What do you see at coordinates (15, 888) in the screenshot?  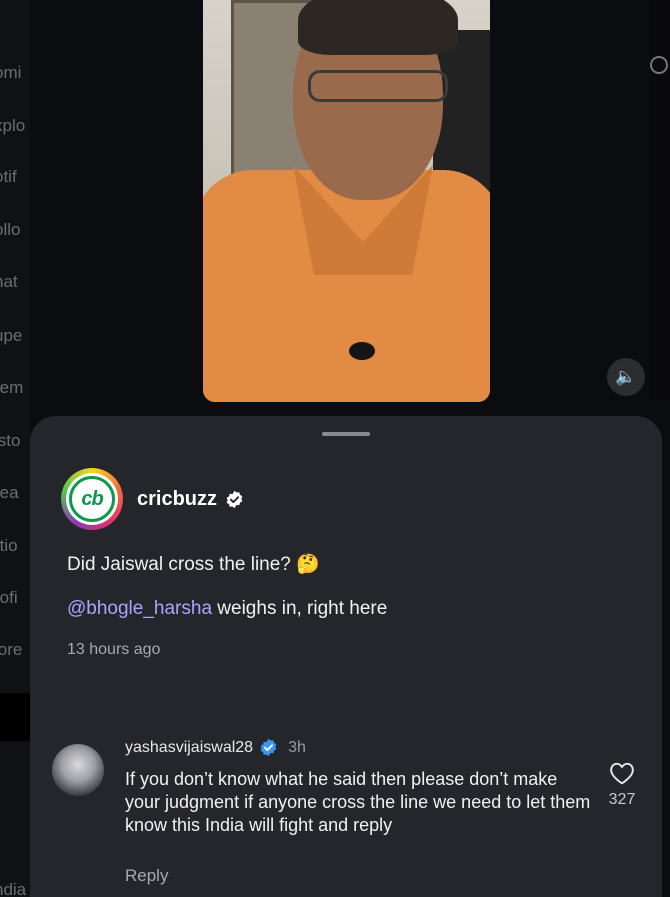 I see `sidebar-item-india: ndia` at bounding box center [15, 888].